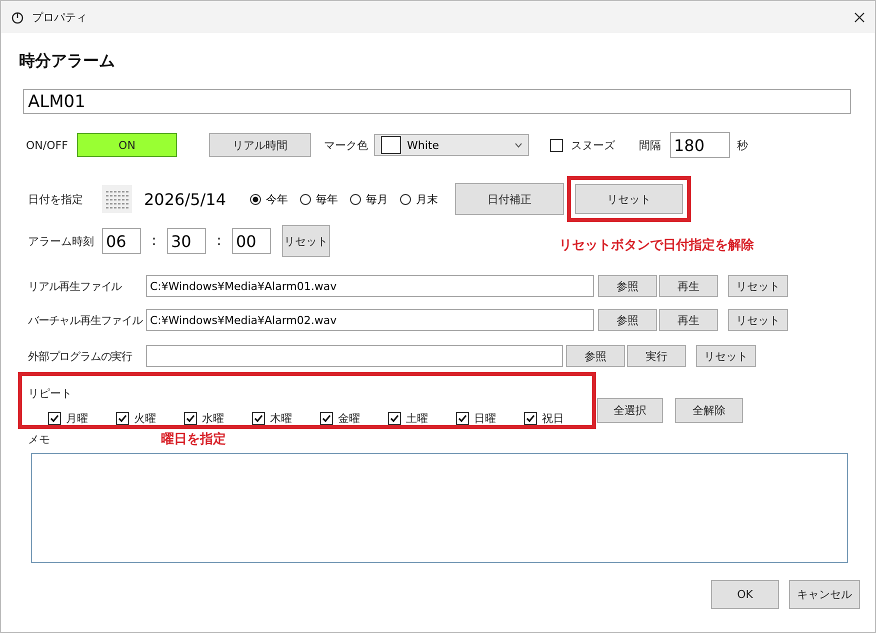  What do you see at coordinates (75, 286) in the screenshot?
I see `file-label: リアル再生ファイル` at bounding box center [75, 286].